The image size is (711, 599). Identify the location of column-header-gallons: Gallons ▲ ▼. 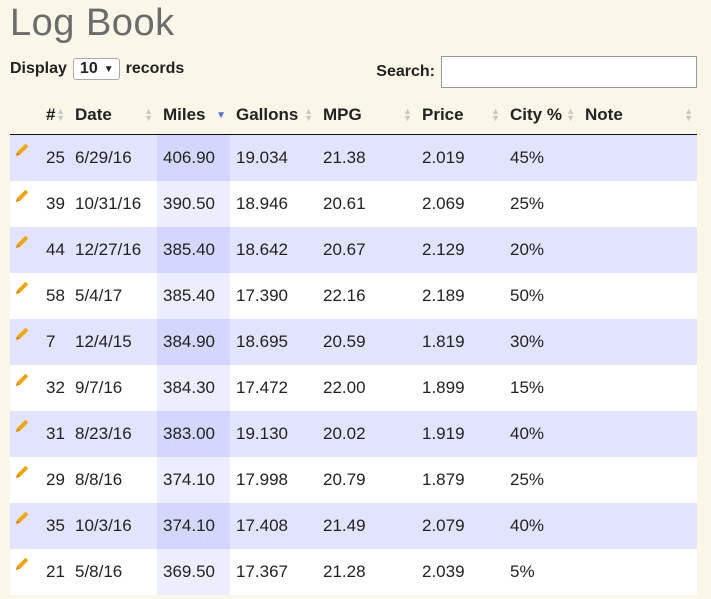
(273, 115).